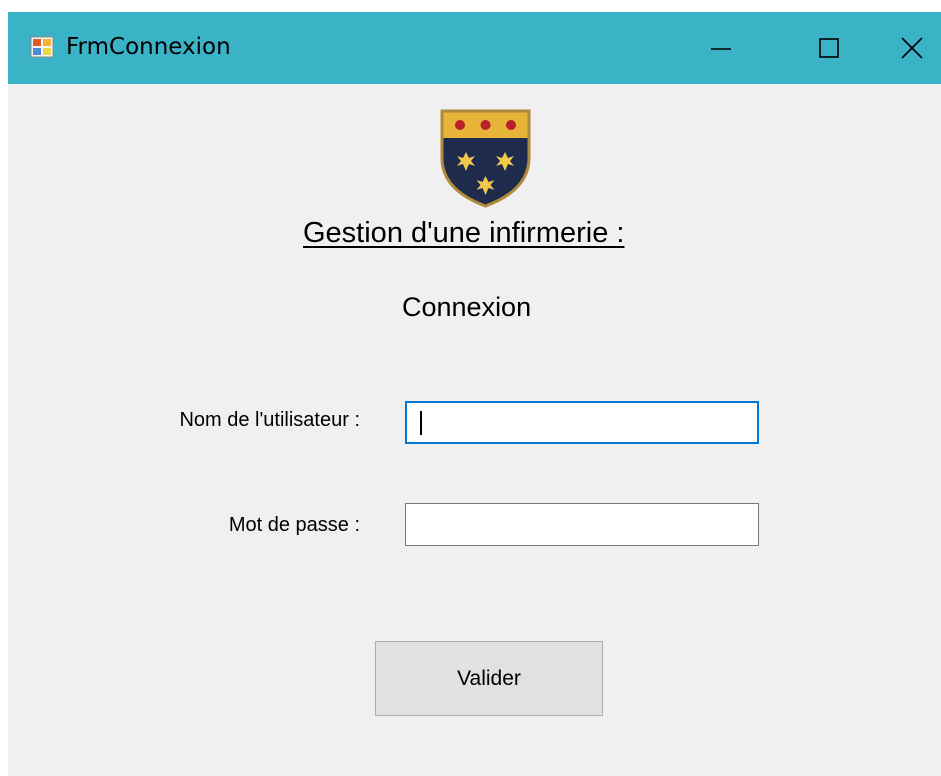 The image size is (941, 776). What do you see at coordinates (474, 48) in the screenshot?
I see `title-bar: FrmConnexion` at bounding box center [474, 48].